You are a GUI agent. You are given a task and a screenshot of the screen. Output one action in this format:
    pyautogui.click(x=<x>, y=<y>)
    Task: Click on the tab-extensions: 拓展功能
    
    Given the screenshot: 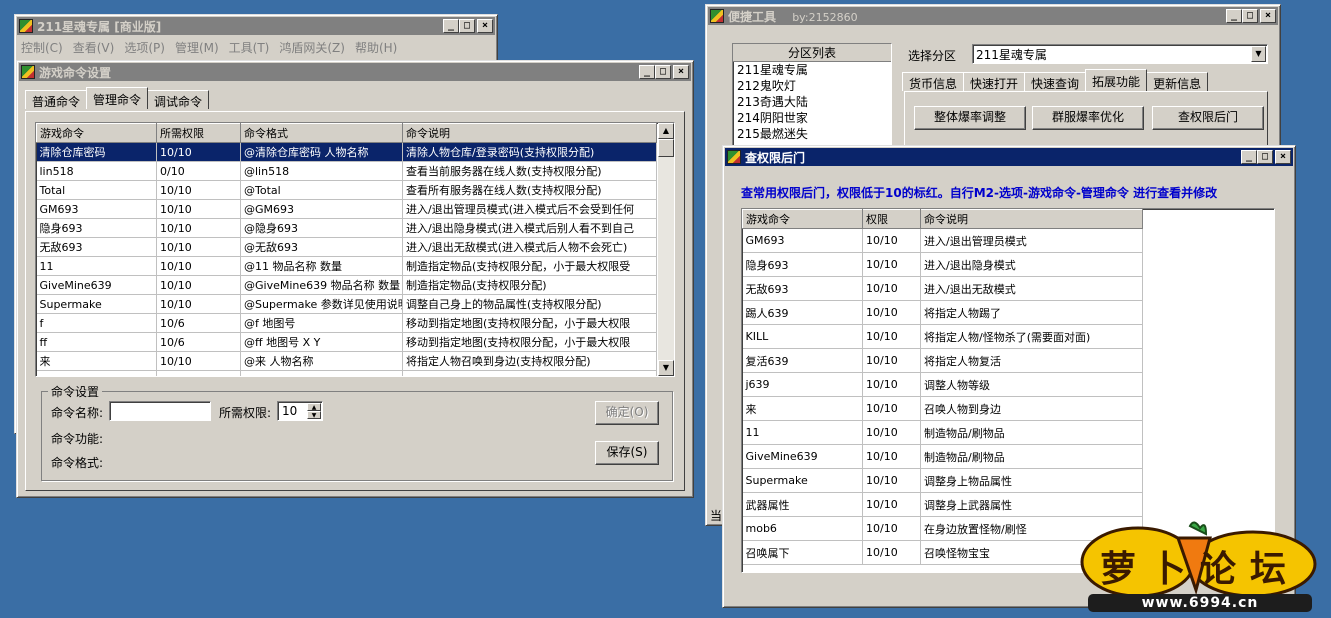 What is the action you would take?
    pyautogui.click(x=1116, y=80)
    